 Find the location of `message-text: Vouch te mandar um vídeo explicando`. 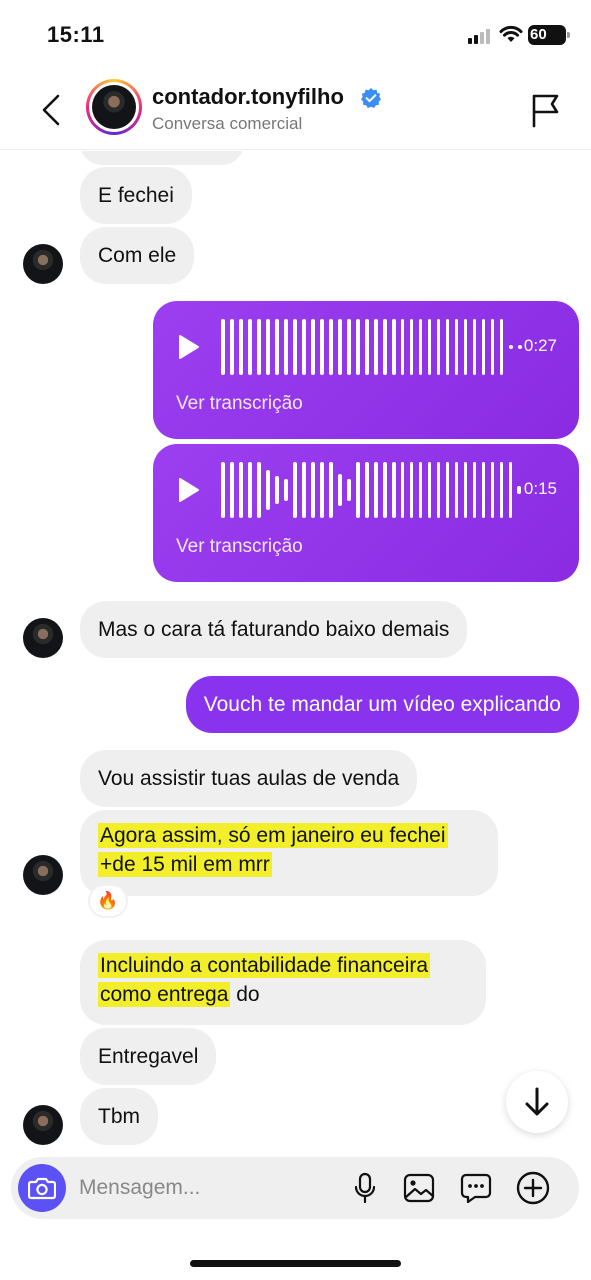

message-text: Vouch te mandar um vídeo explicando is located at coordinates (382, 704).